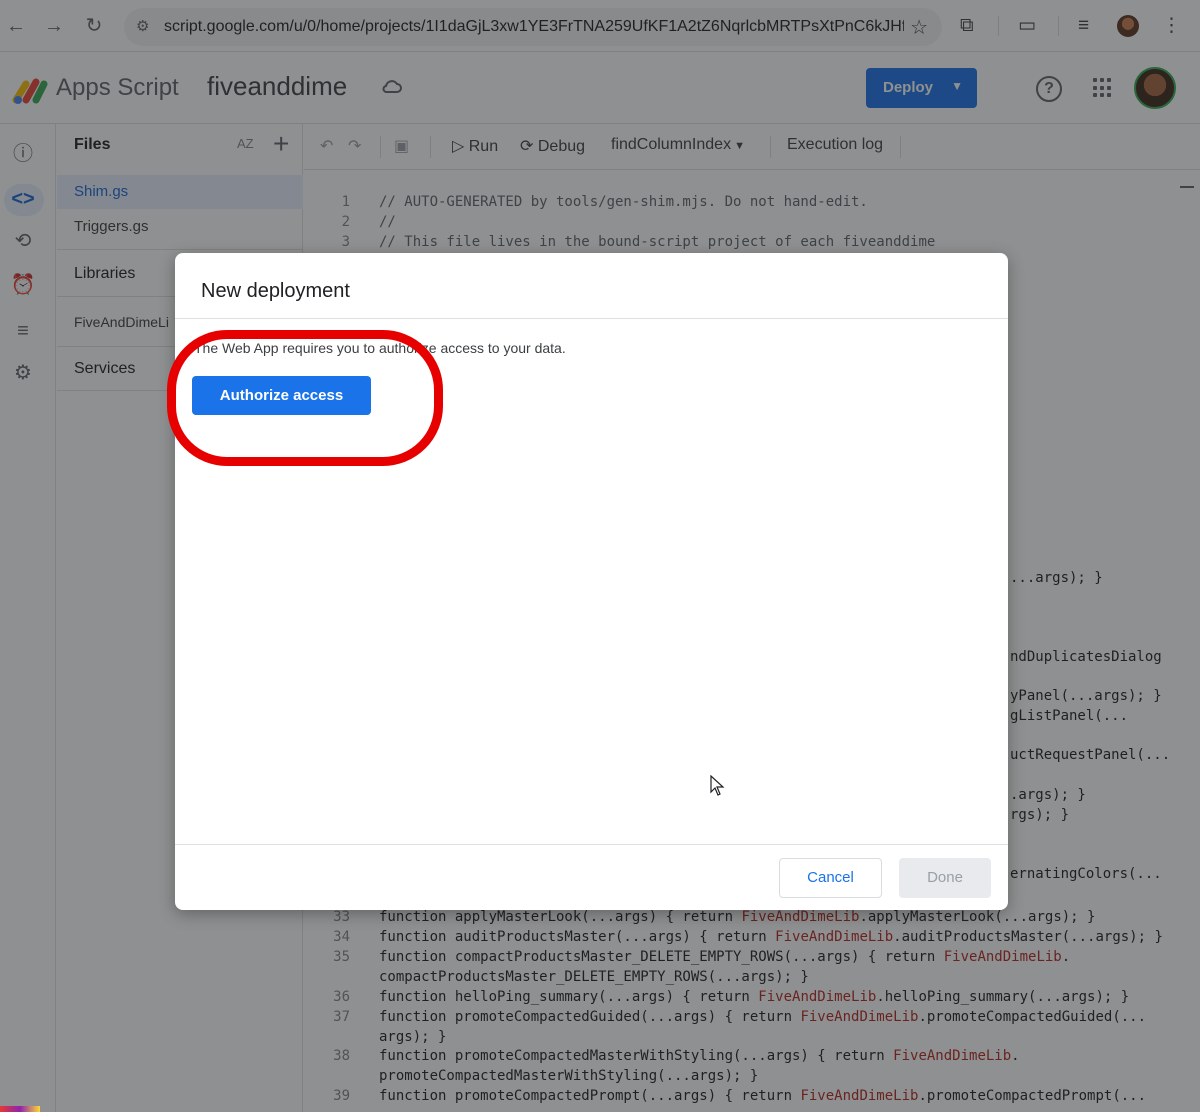 The width and height of the screenshot is (1200, 1112). Describe the element at coordinates (717, 785) in the screenshot. I see `mouse-cursor-icon` at that location.